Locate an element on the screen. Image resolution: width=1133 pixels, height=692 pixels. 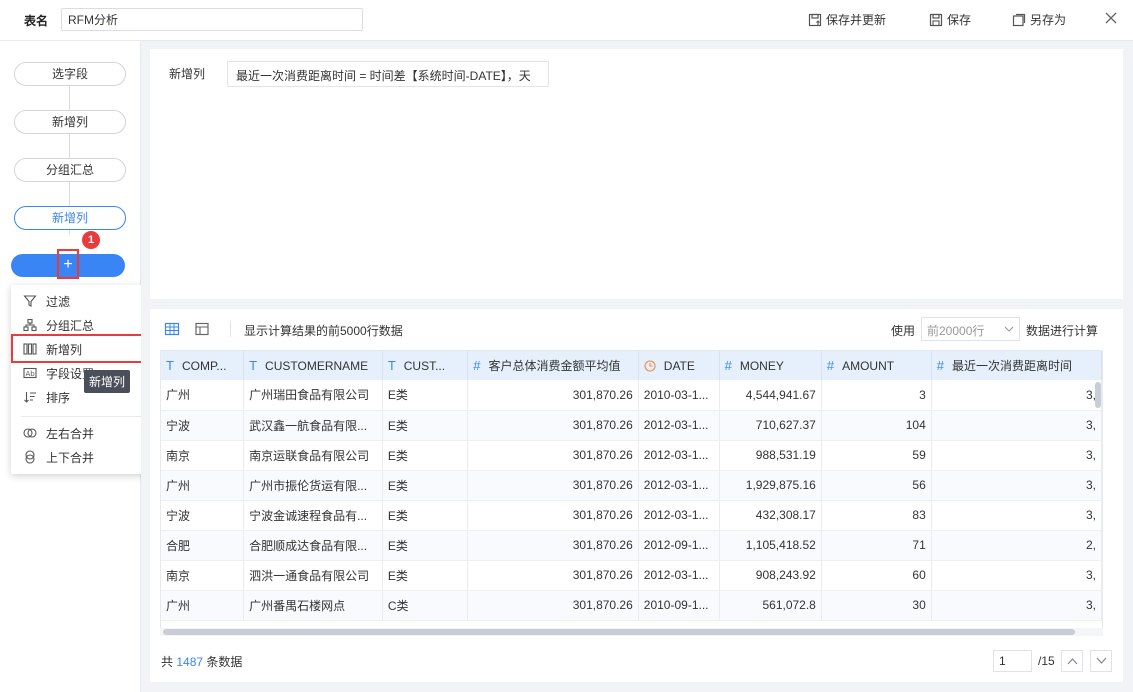
menu-item-group-summary: 分组汇总 is located at coordinates (81, 325).